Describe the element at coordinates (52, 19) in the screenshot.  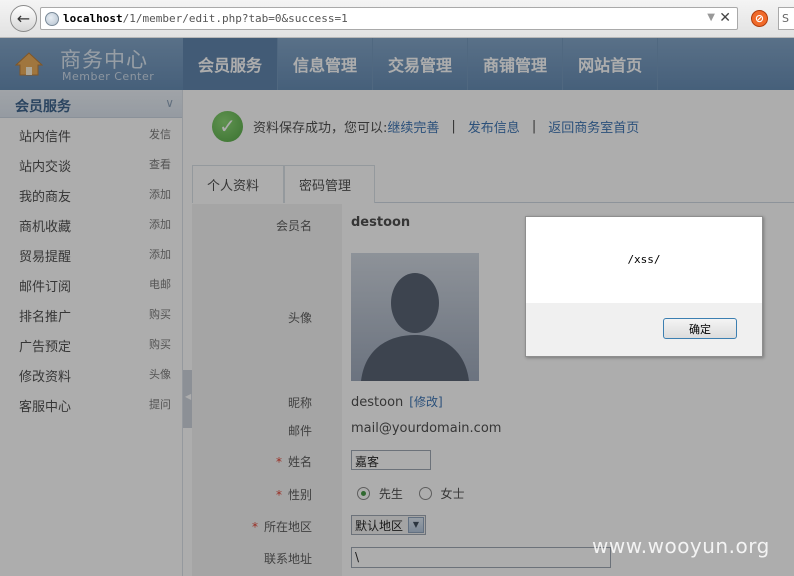
I see `globe-icon` at that location.